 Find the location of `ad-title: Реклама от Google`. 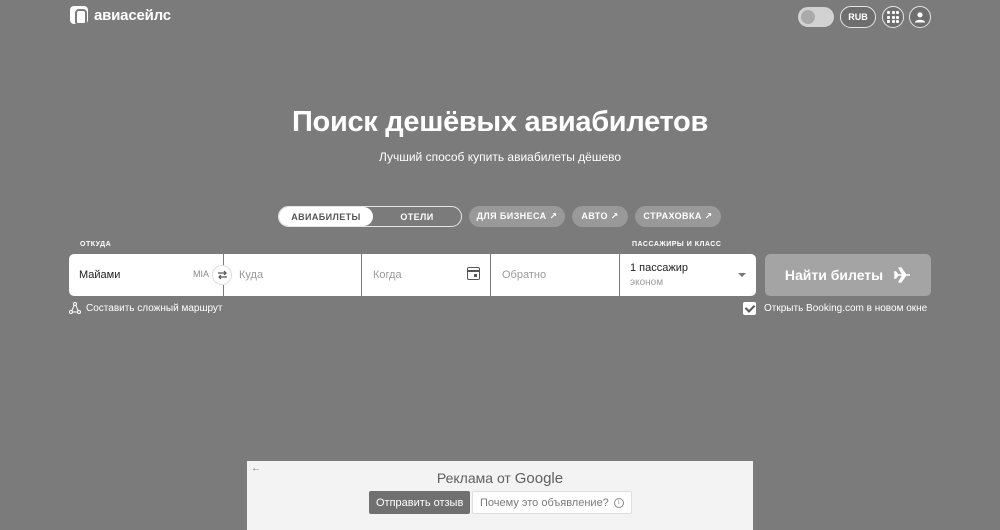

ad-title: Реклама от Google is located at coordinates (500, 478).